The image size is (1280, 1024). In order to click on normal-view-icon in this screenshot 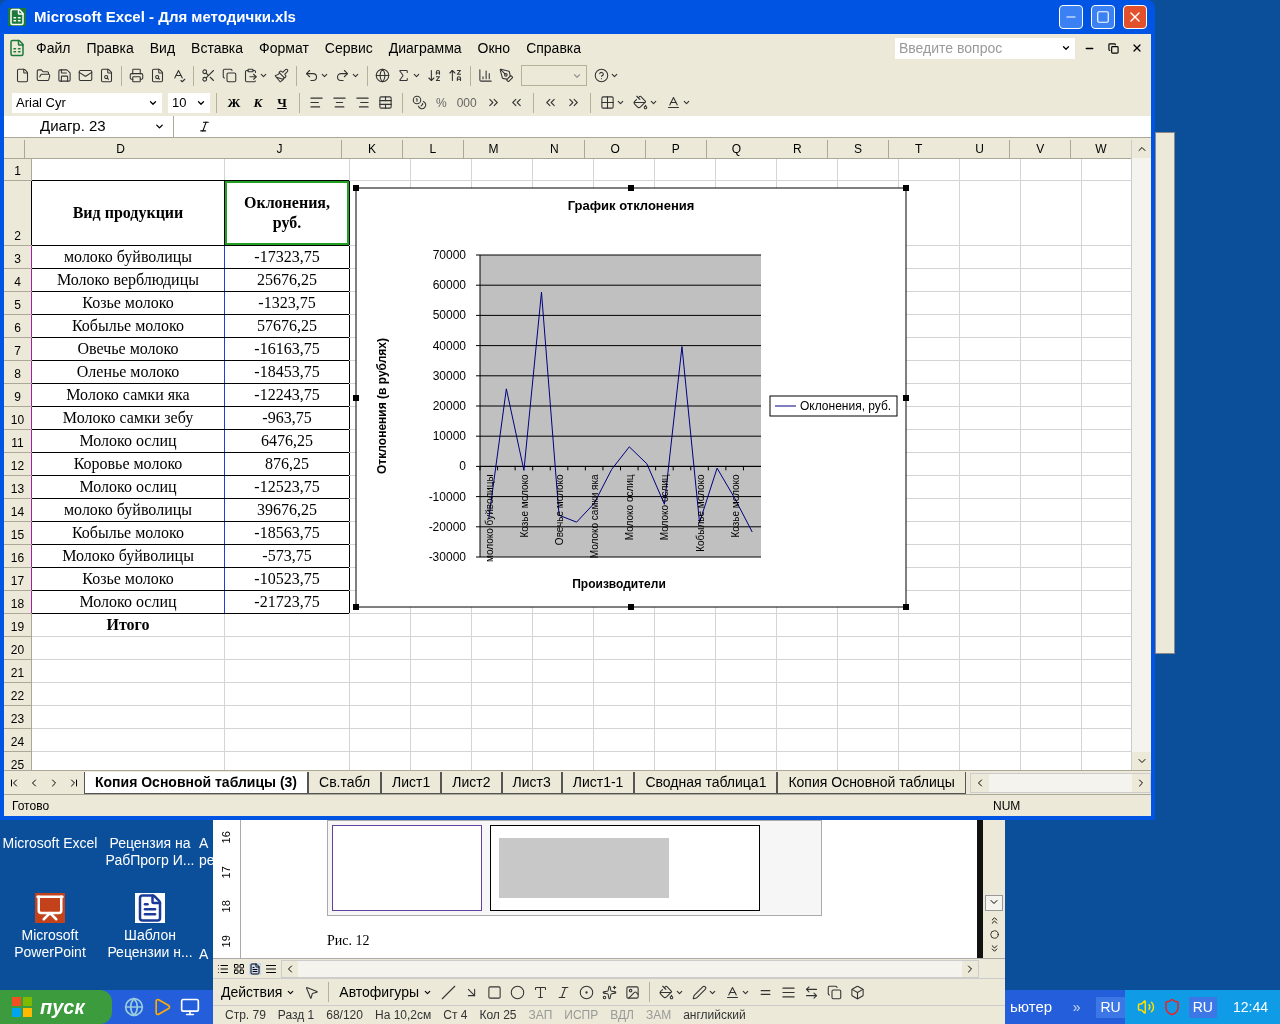, I will do `click(223, 968)`.